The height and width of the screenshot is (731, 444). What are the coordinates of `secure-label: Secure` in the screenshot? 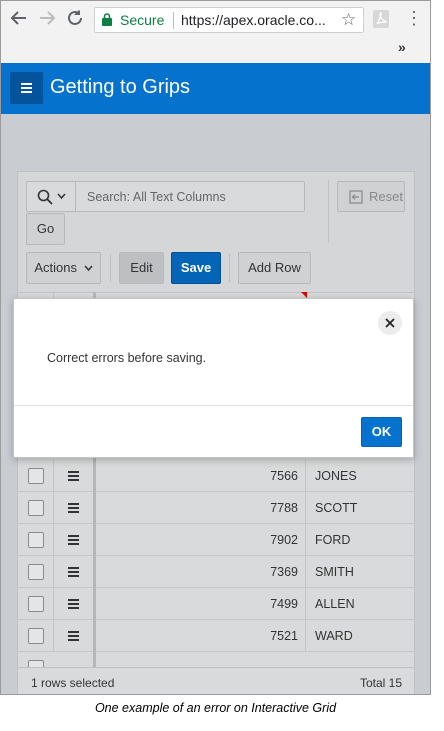 It's located at (142, 20).